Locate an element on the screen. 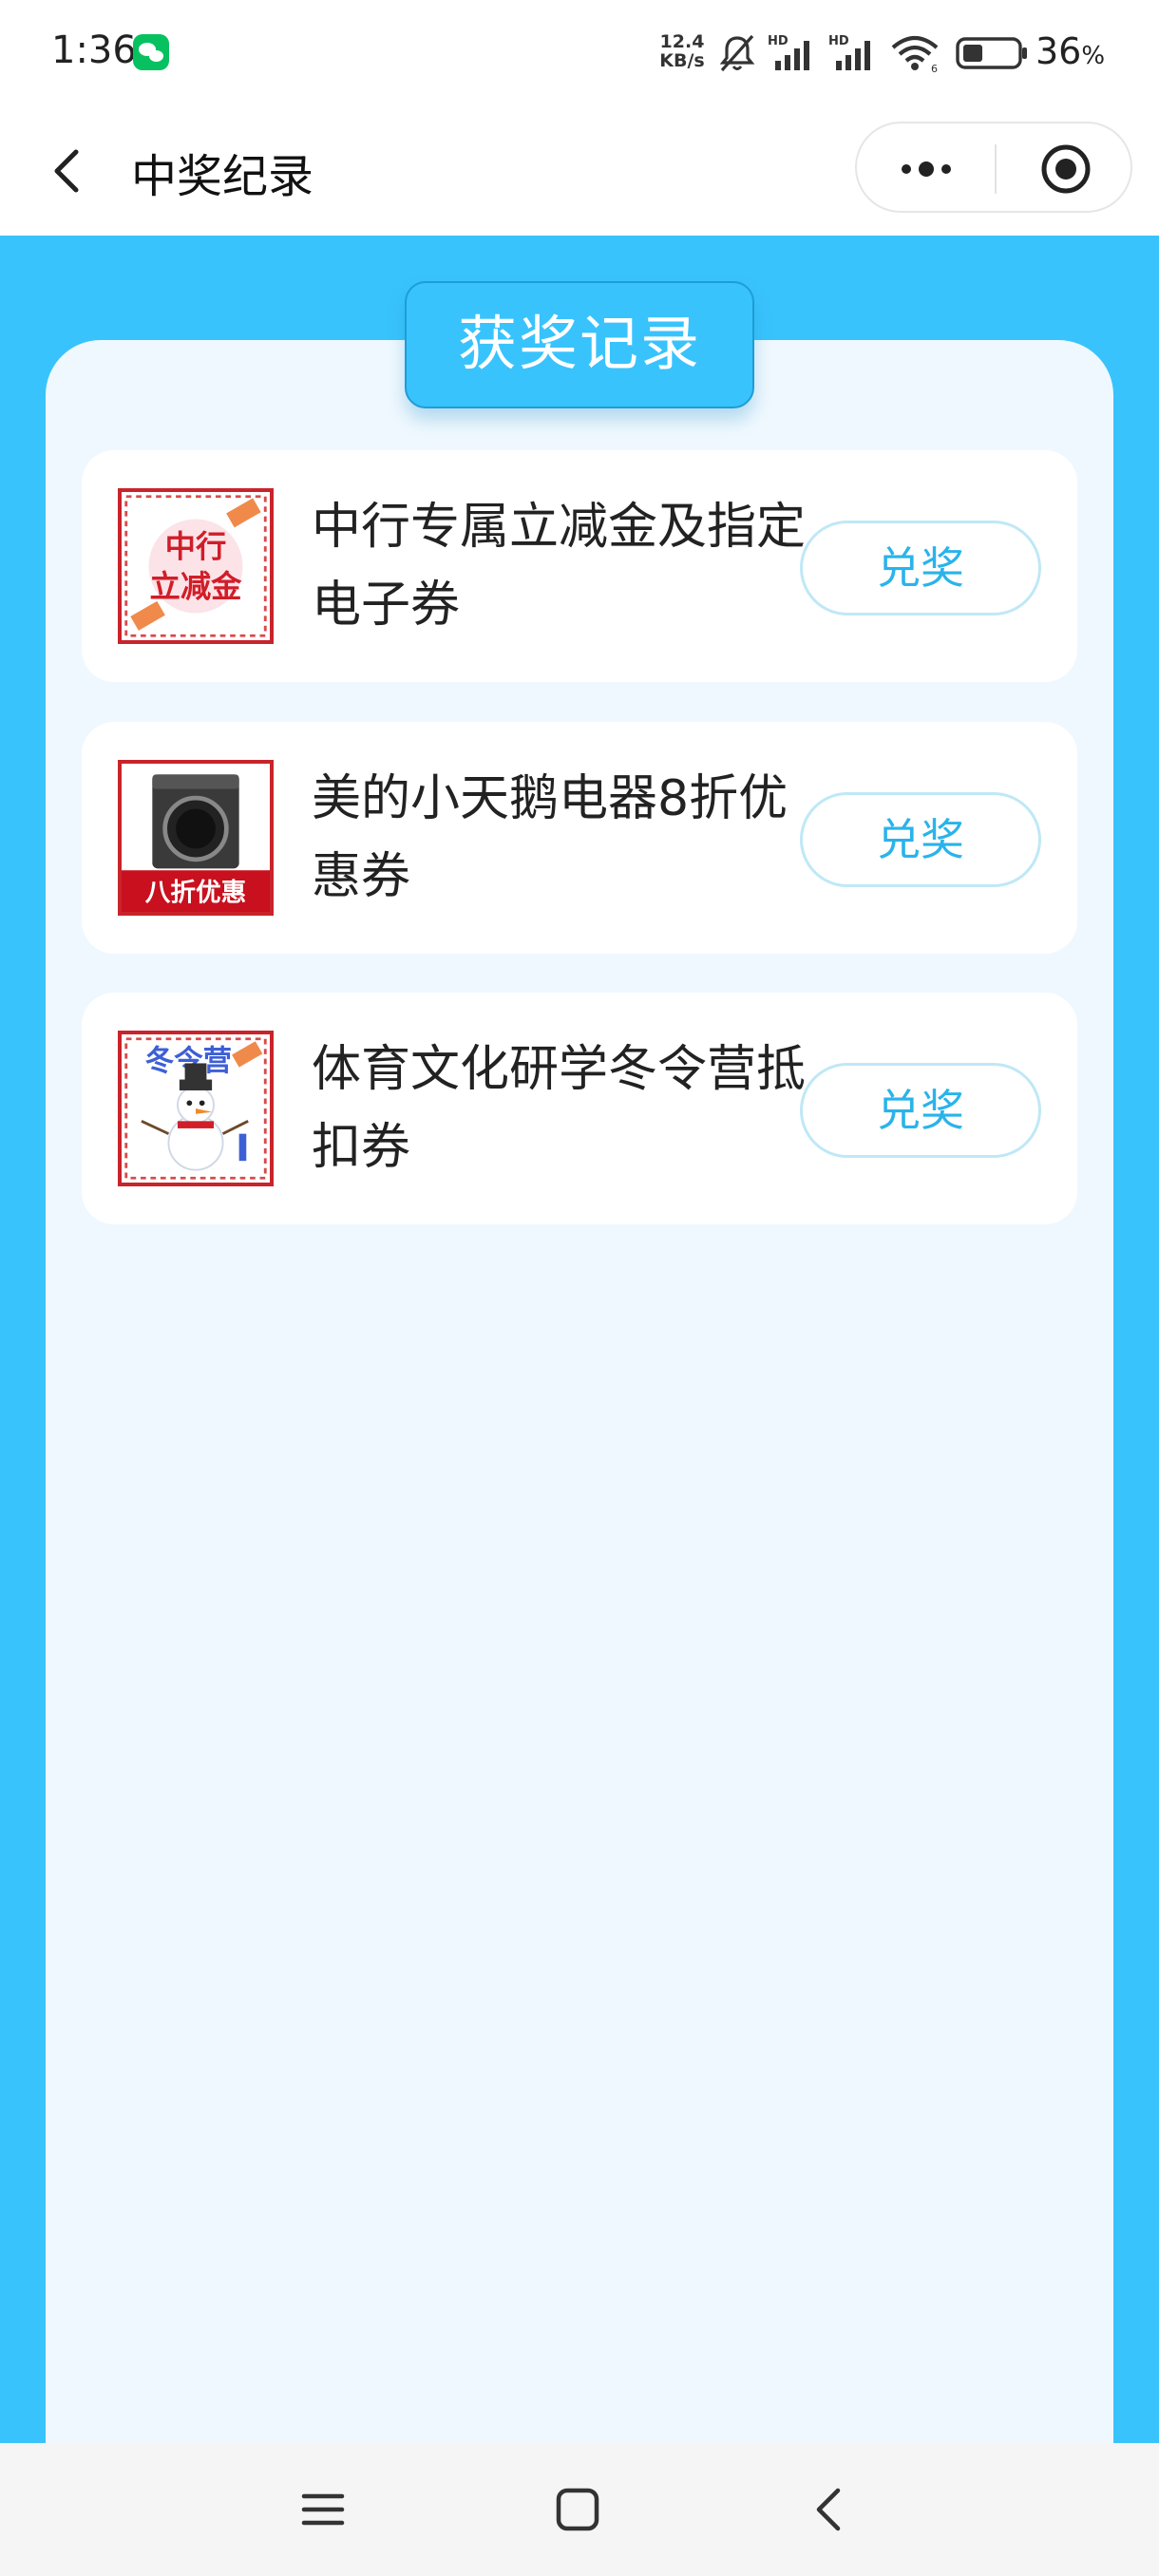 The image size is (1159, 2576). more-options-icon is located at coordinates (926, 169).